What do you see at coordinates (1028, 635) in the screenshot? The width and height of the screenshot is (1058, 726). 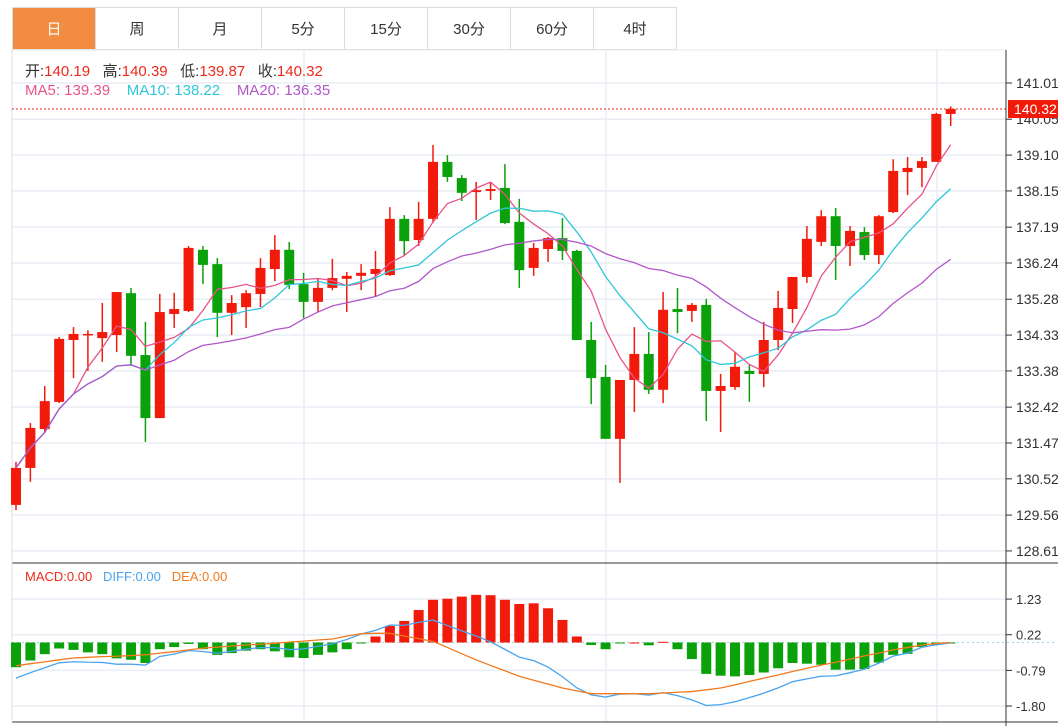 I see `macd-y-tick-label: 0.22` at bounding box center [1028, 635].